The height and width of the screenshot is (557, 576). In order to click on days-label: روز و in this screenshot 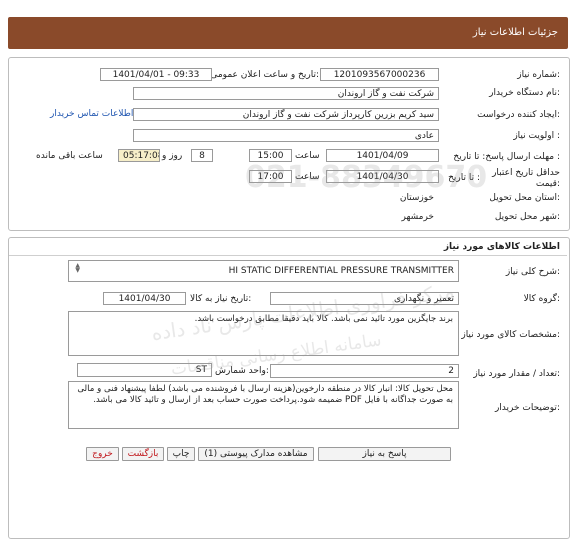, I will do `click(172, 156)`.